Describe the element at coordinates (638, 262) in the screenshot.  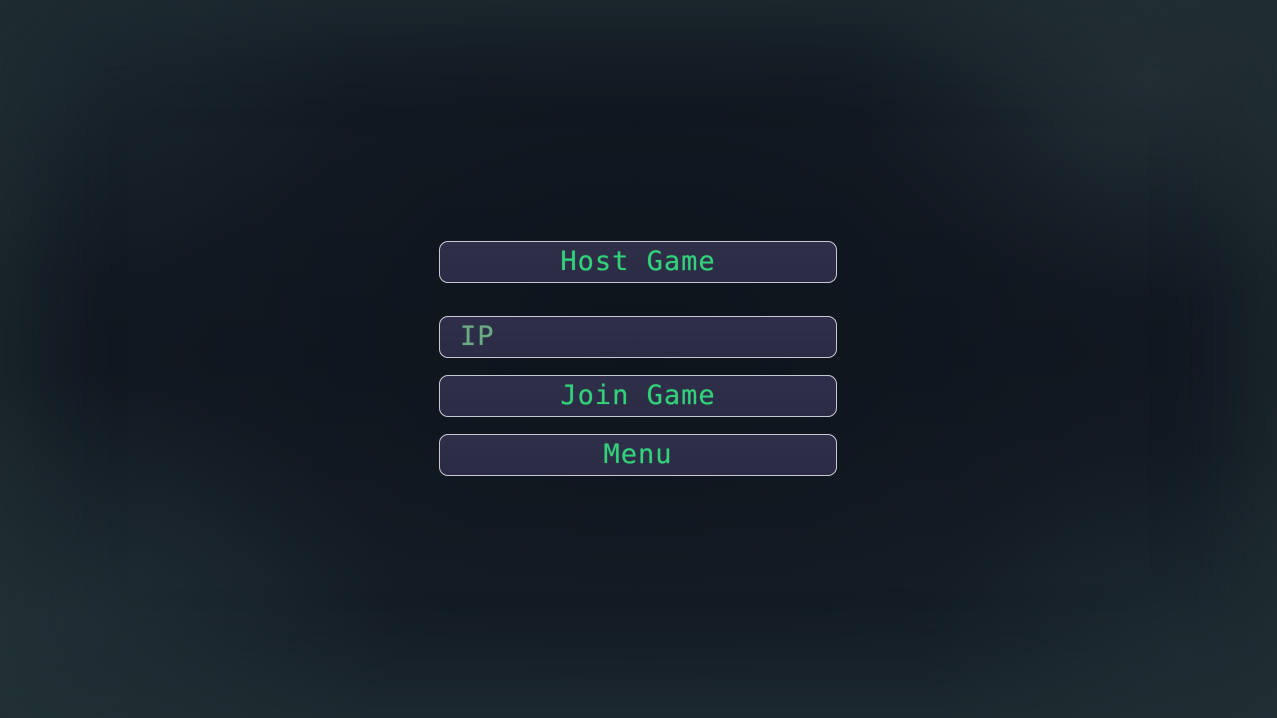
I see `host-game-button: Host Game` at that location.